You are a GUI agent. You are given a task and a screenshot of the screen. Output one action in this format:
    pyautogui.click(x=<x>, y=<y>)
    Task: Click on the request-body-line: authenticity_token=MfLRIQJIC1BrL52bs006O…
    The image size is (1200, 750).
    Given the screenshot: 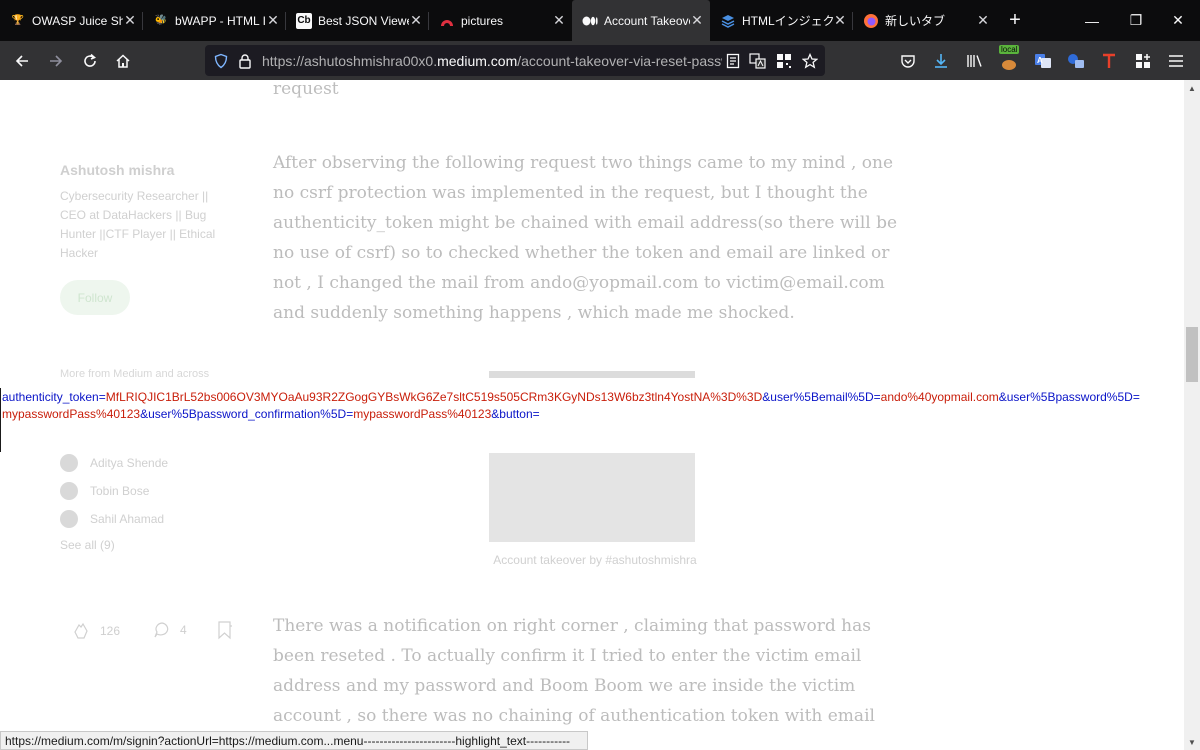 What is the action you would take?
    pyautogui.click(x=571, y=397)
    